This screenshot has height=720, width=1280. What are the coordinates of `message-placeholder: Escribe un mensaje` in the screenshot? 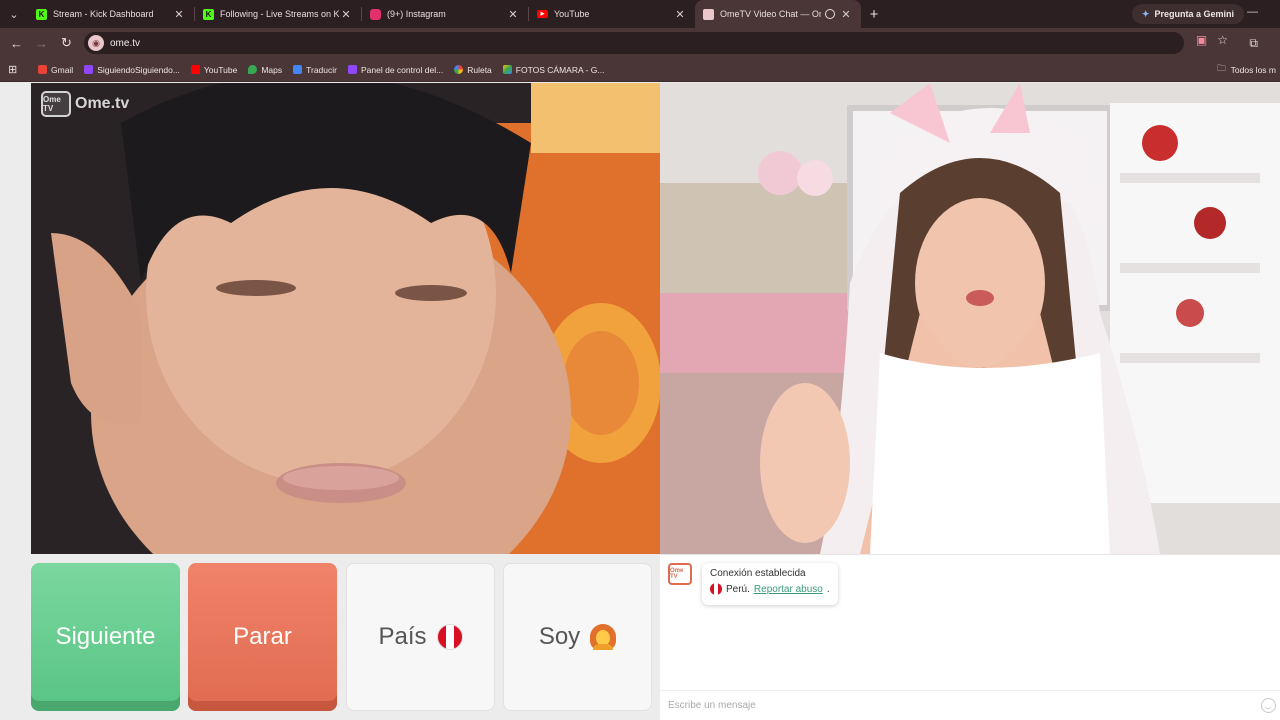 It's located at (712, 705).